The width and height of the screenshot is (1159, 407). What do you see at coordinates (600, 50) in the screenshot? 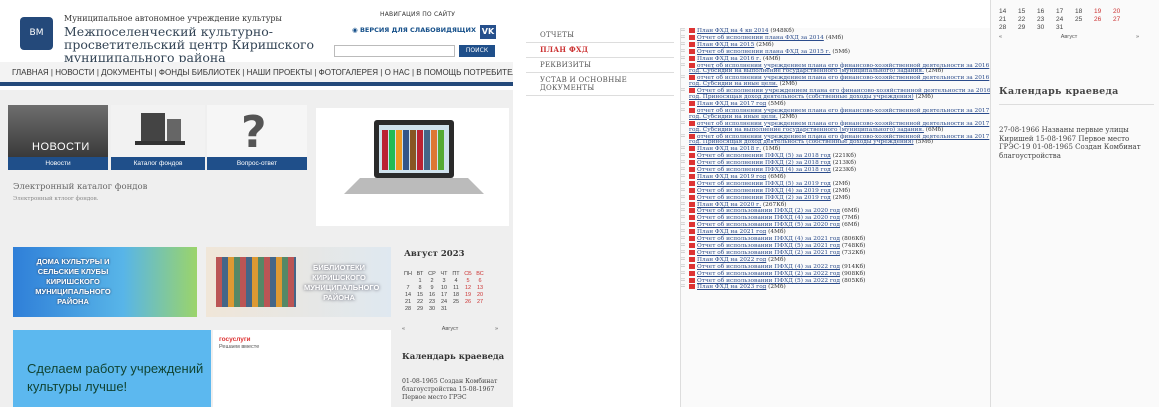
I see `menu-item-plan-fhd: ПЛАН ФХД` at bounding box center [600, 50].